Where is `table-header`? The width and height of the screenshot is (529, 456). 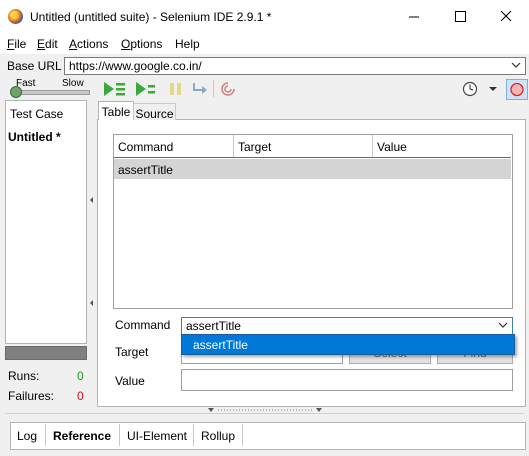 table-header is located at coordinates (312, 146).